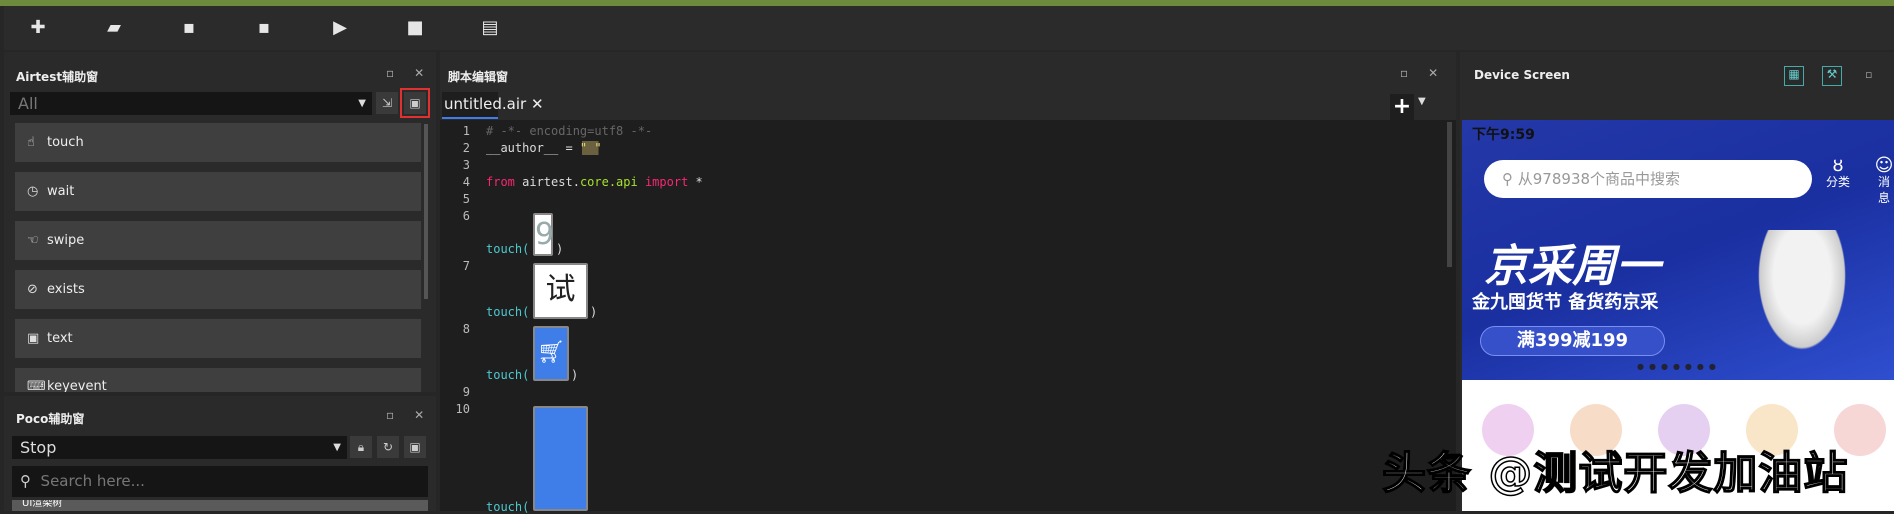 The height and width of the screenshot is (514, 1894). Describe the element at coordinates (57, 77) in the screenshot. I see `panel-title: Airtest辅助窗` at that location.